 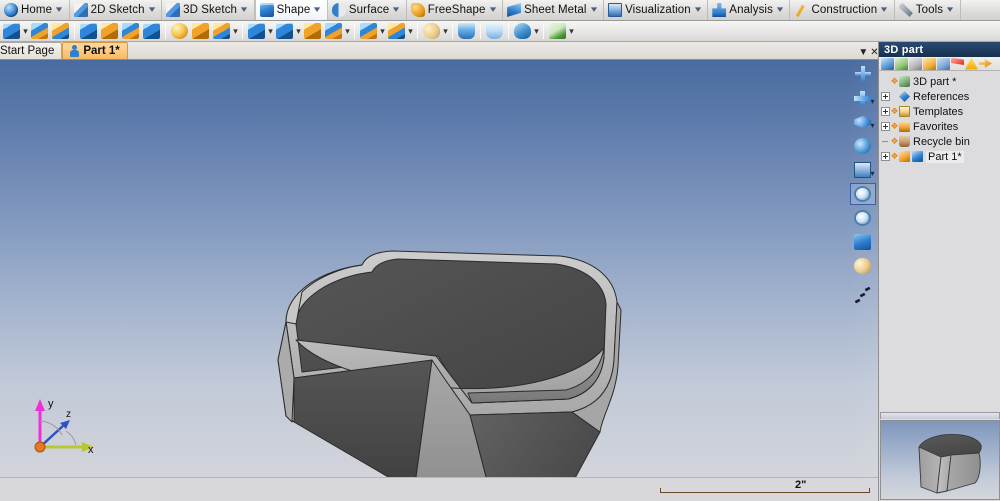 I want to click on menu-tab-tools: Tools ▾, so click(x=928, y=10).